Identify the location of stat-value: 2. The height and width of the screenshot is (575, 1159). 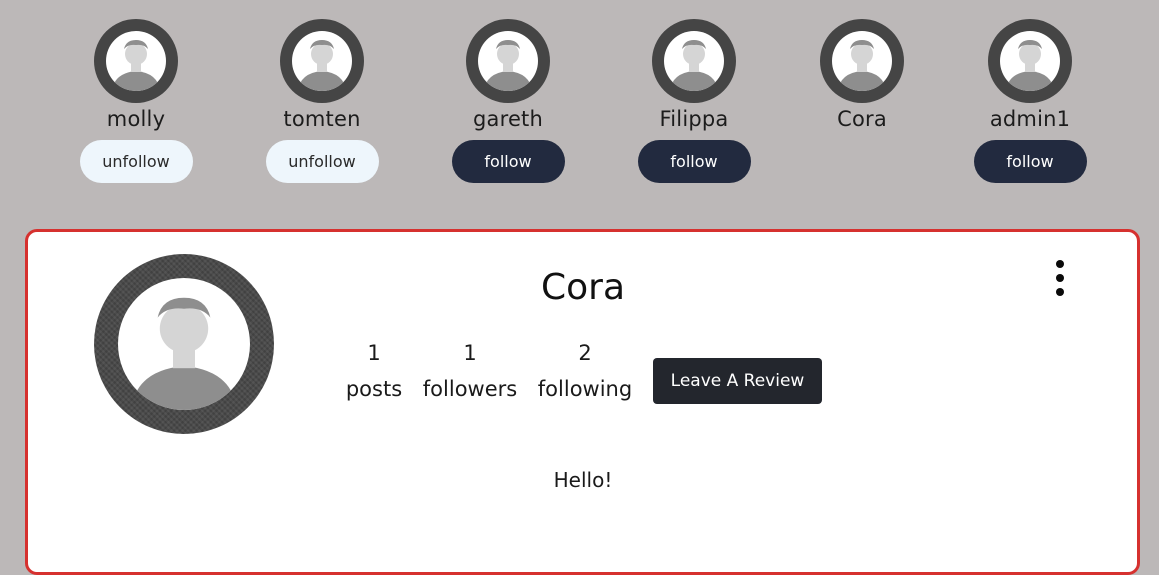
(585, 353).